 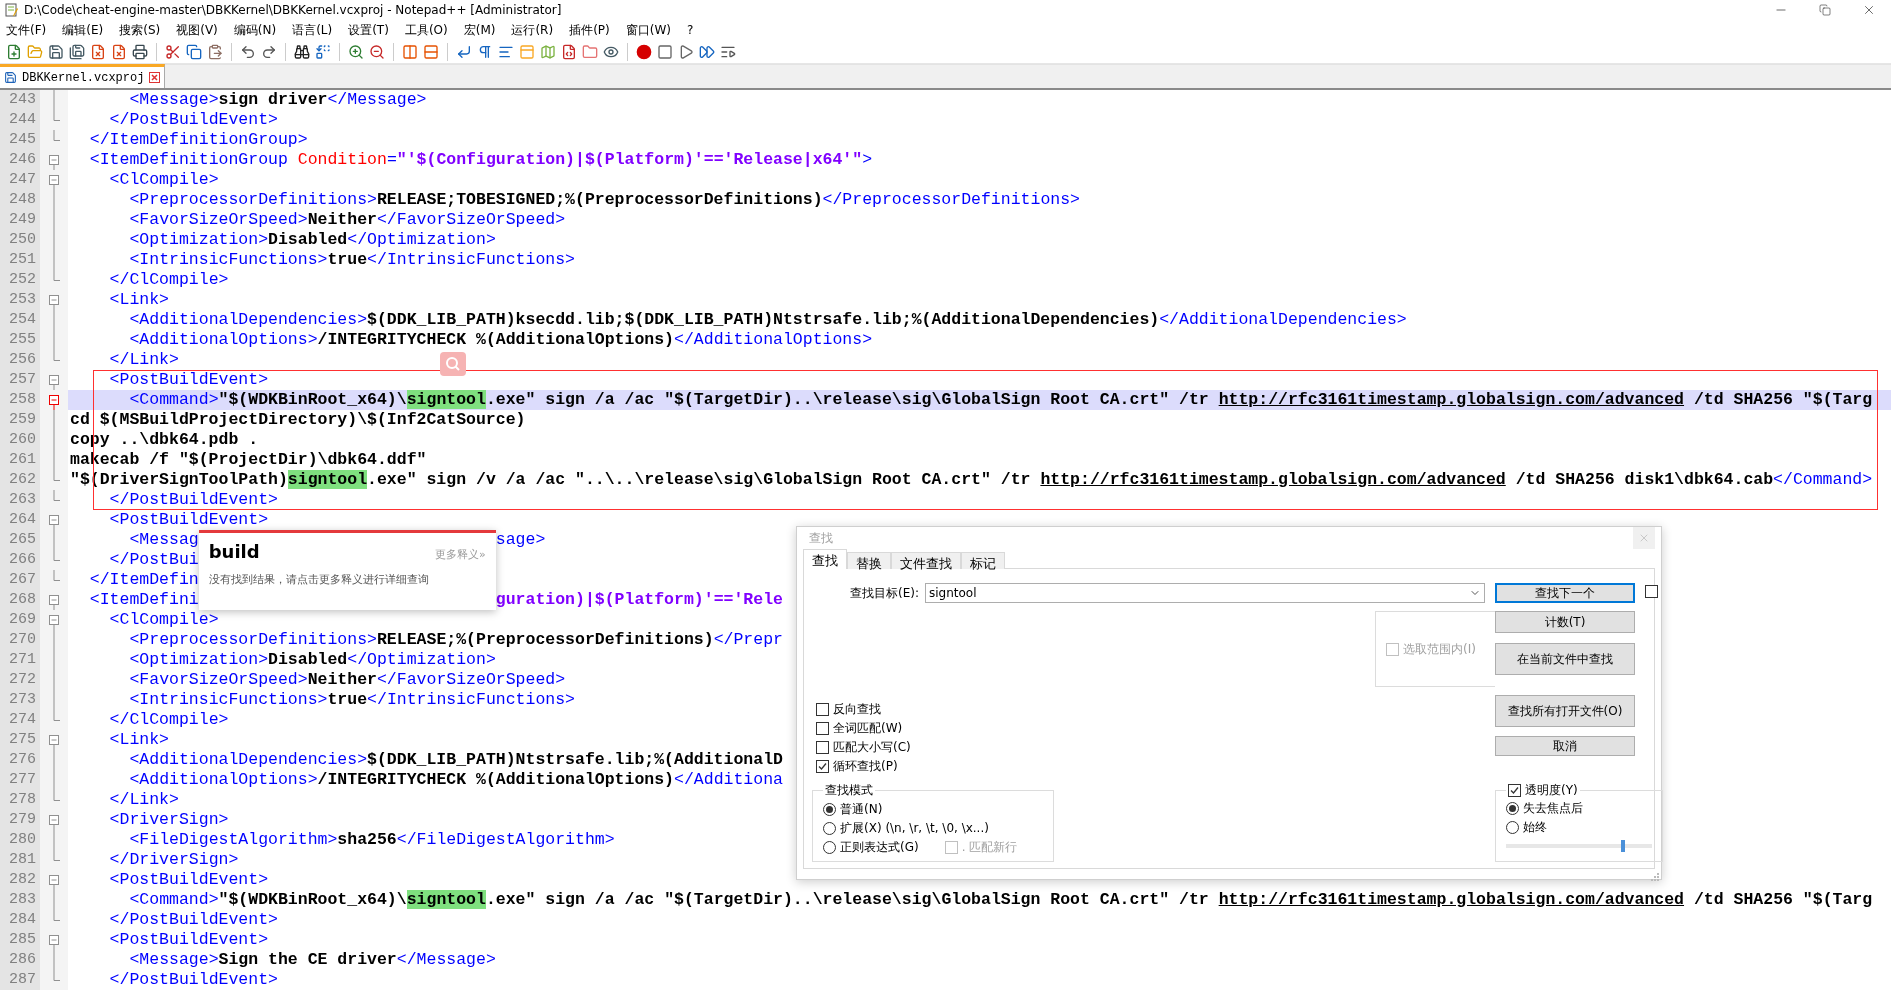 I want to click on menu-item: ?, so click(x=690, y=30).